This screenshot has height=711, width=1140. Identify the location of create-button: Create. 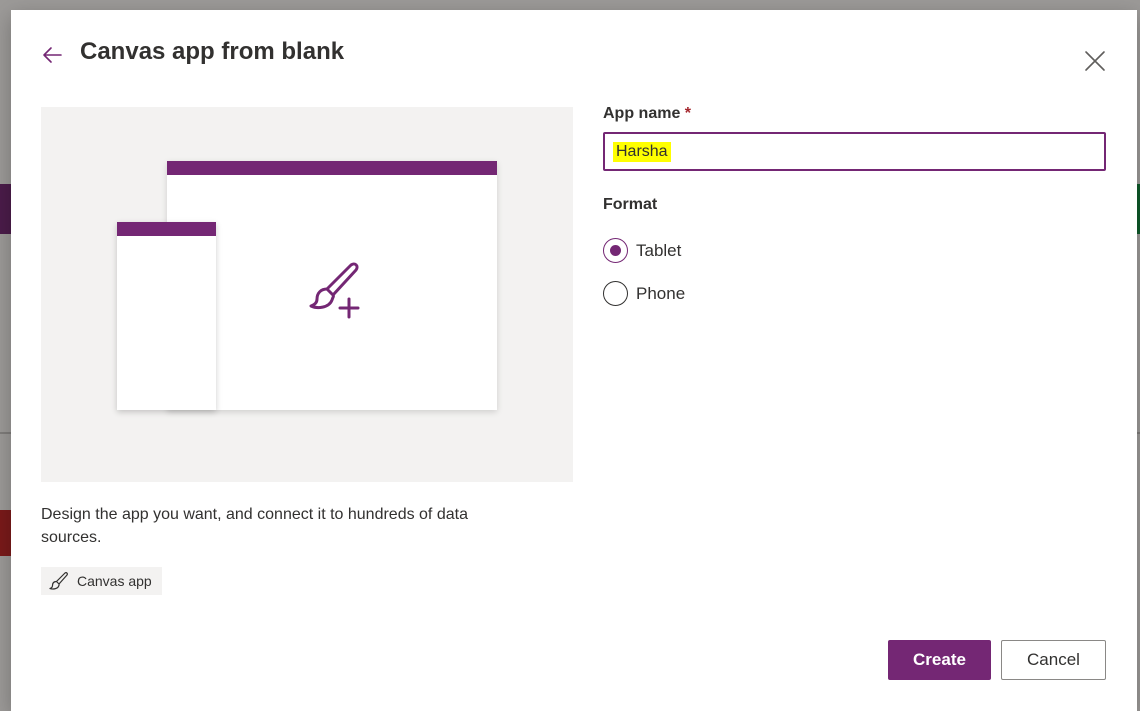
(939, 660).